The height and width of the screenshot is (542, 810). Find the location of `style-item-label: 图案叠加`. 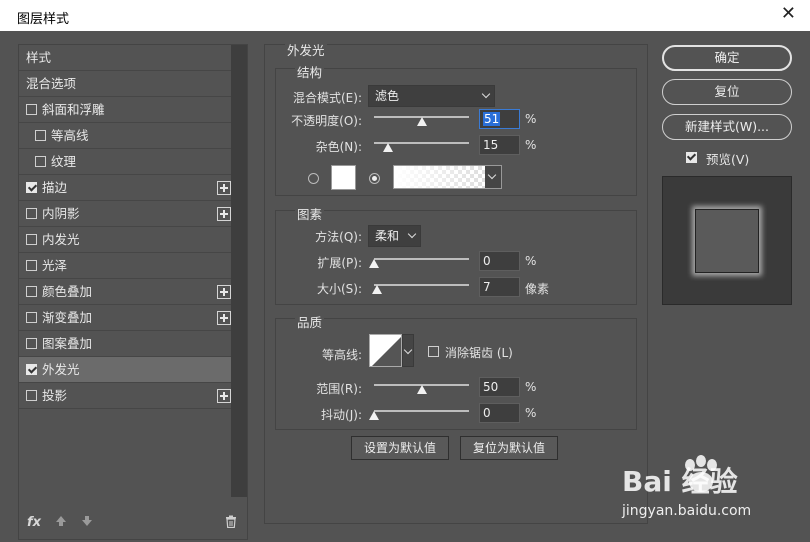

style-item-label: 图案叠加 is located at coordinates (67, 343).